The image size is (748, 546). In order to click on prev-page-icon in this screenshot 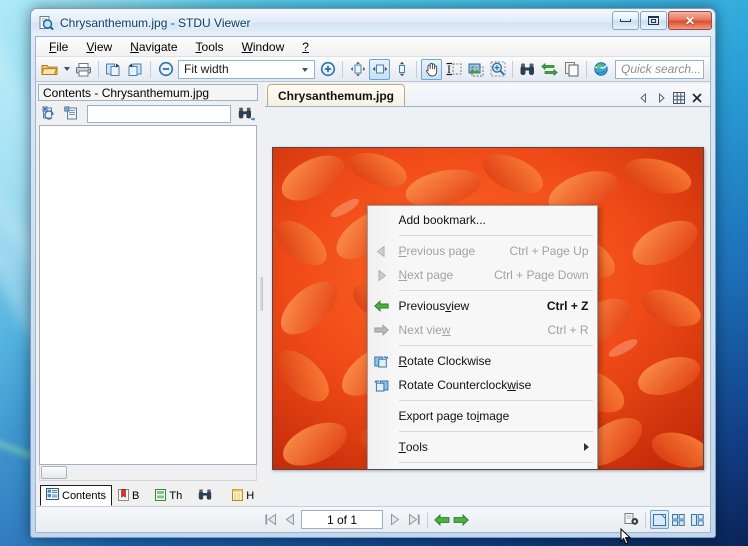, I will do `click(289, 519)`.